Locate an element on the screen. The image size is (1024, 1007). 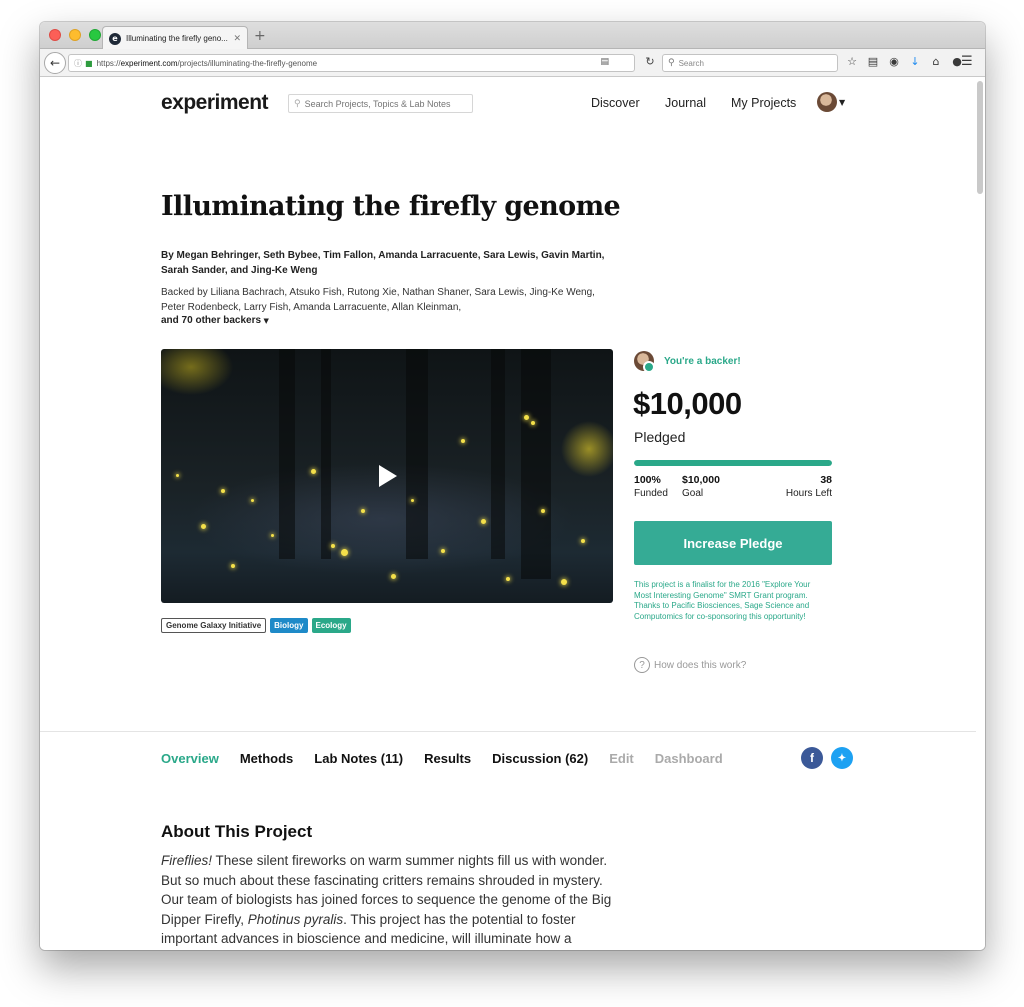
reader-view-icon: ▤ is located at coordinates (604, 62).